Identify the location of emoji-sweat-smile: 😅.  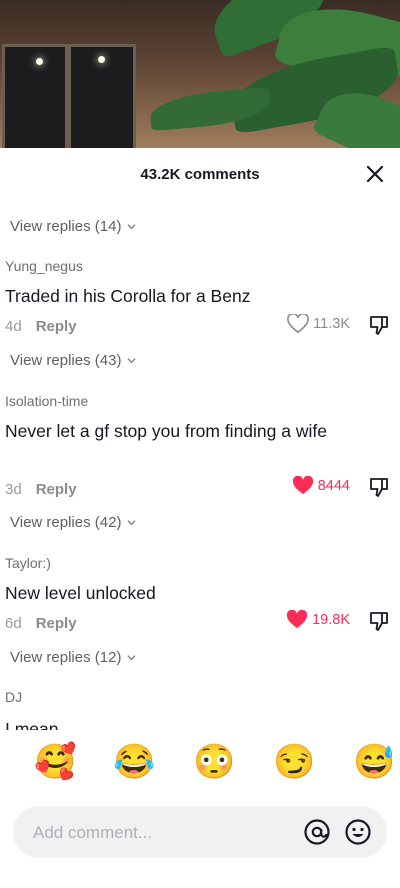
(374, 762).